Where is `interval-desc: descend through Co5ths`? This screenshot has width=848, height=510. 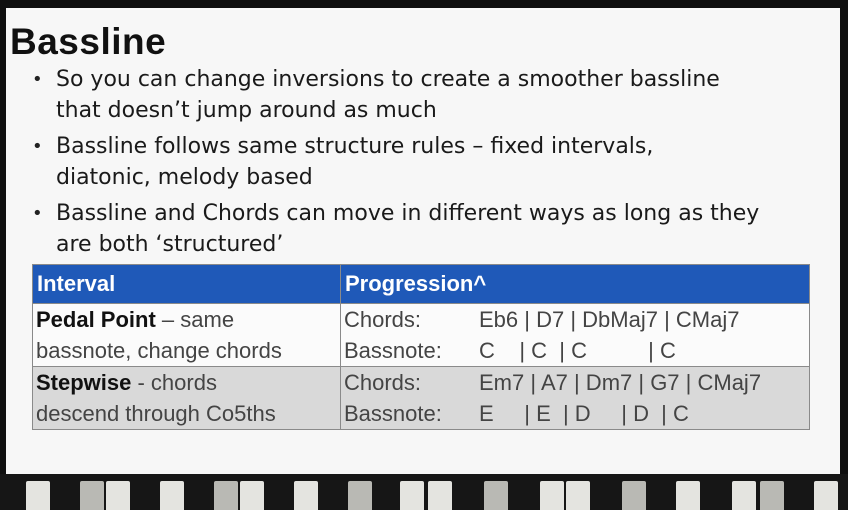 interval-desc: descend through Co5ths is located at coordinates (156, 413).